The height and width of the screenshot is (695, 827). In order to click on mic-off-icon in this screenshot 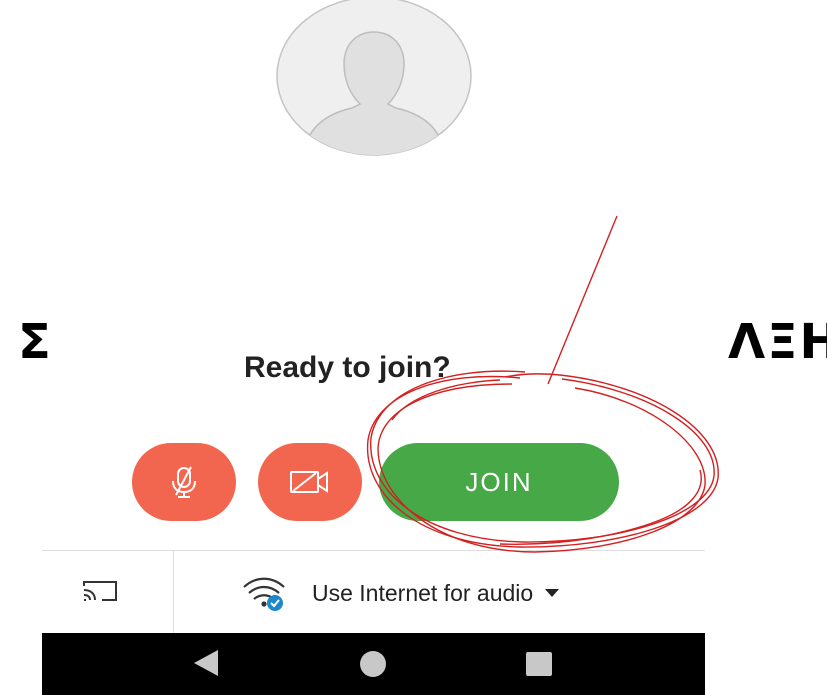, I will do `click(184, 482)`.